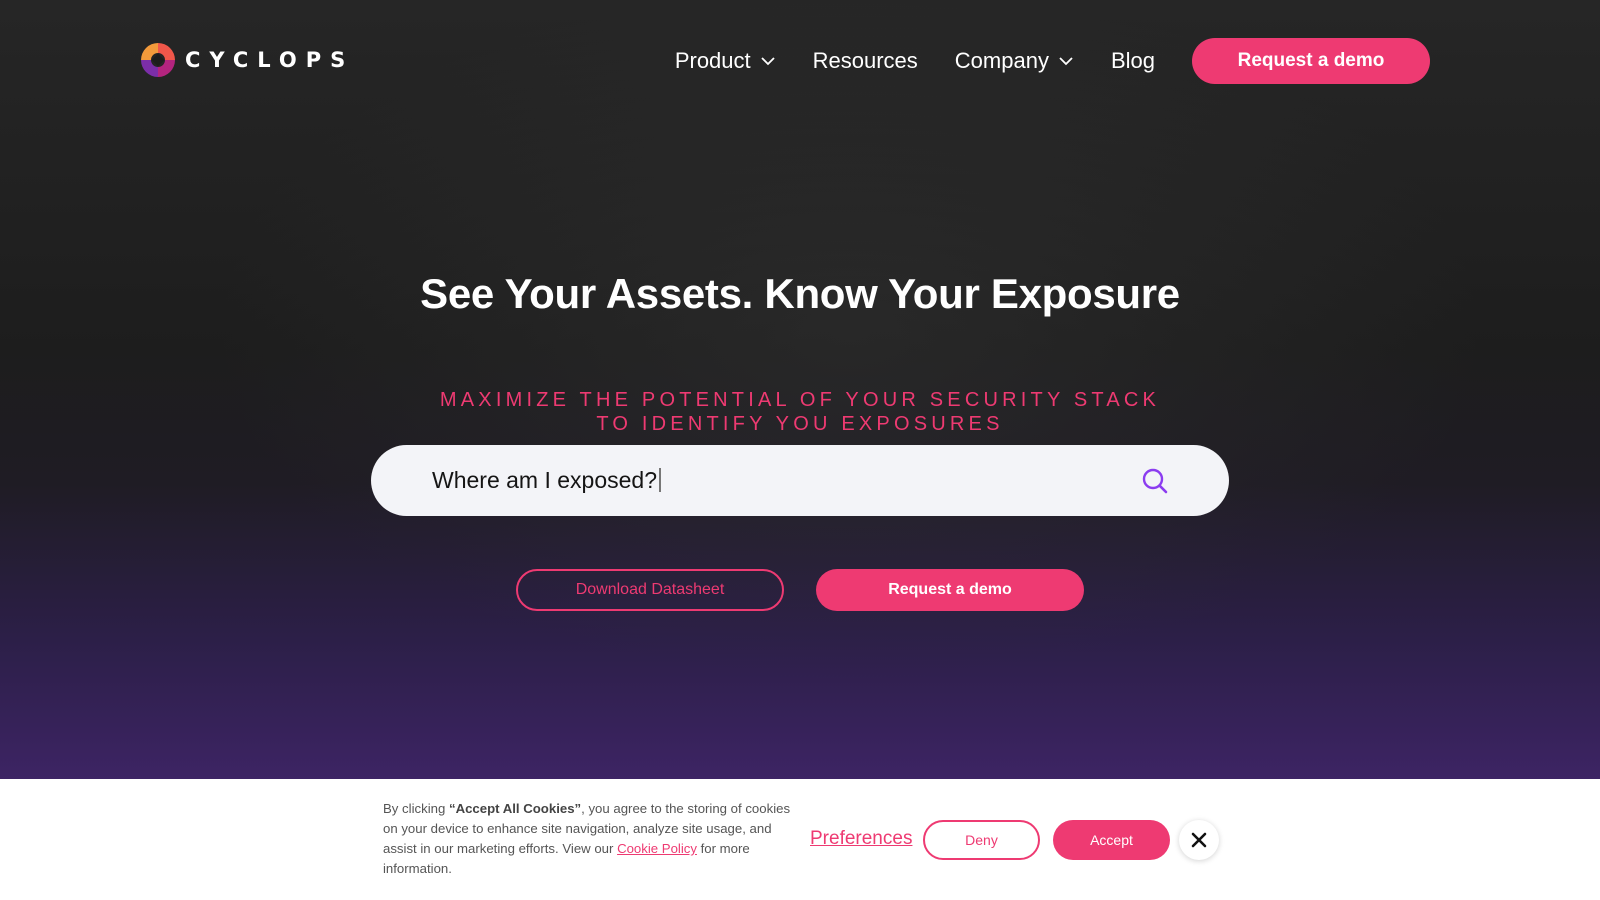 This screenshot has width=1600, height=900. Describe the element at coordinates (712, 60) in the screenshot. I see `nav-item-label: Product` at that location.